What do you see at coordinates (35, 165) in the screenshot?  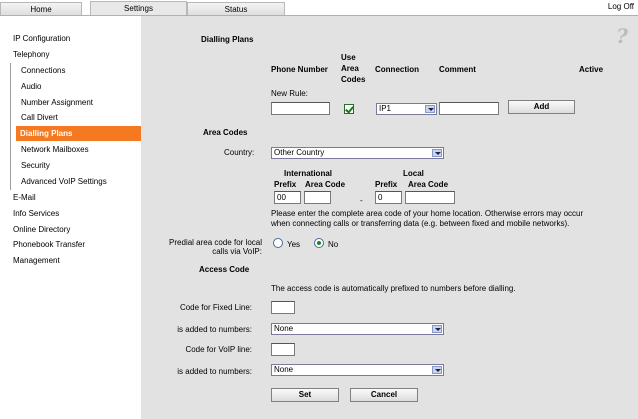 I see `sidebar-item-security: Security` at bounding box center [35, 165].